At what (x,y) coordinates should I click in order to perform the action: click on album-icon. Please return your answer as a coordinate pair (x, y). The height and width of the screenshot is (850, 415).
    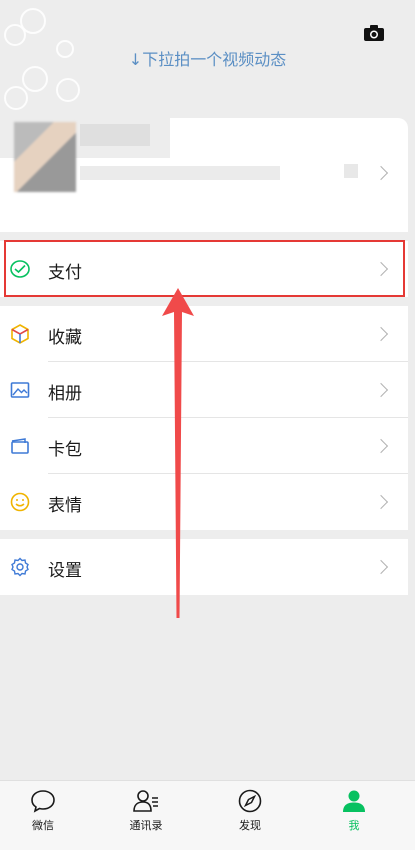
    Looking at the image, I should click on (20, 390).